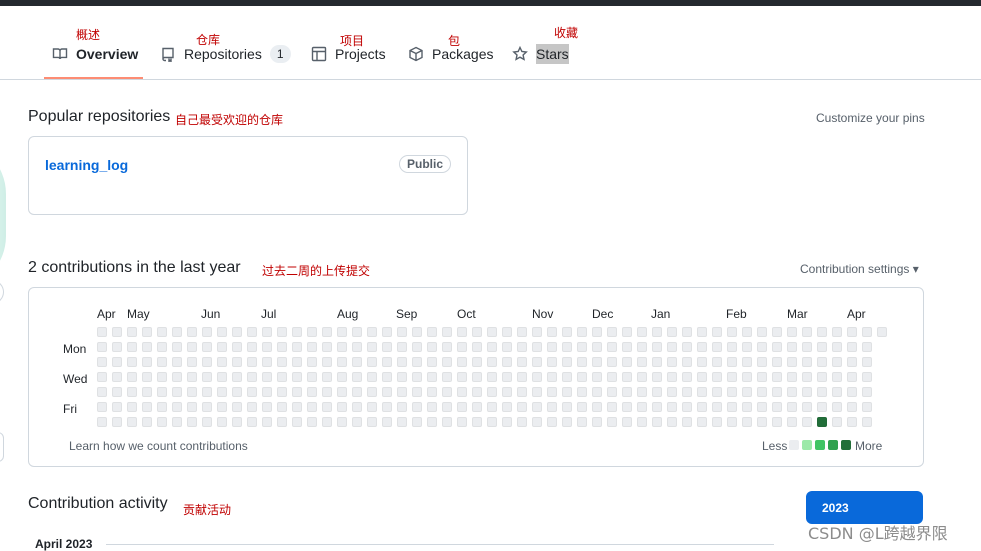  I want to click on learn-contributions-link: Learn how we count contributions, so click(158, 446).